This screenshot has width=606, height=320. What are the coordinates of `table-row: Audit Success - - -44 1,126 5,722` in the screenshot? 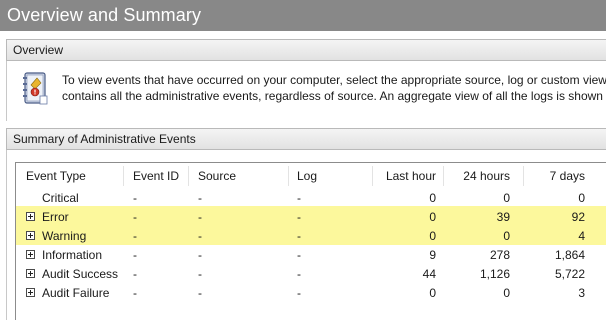 It's located at (311, 274).